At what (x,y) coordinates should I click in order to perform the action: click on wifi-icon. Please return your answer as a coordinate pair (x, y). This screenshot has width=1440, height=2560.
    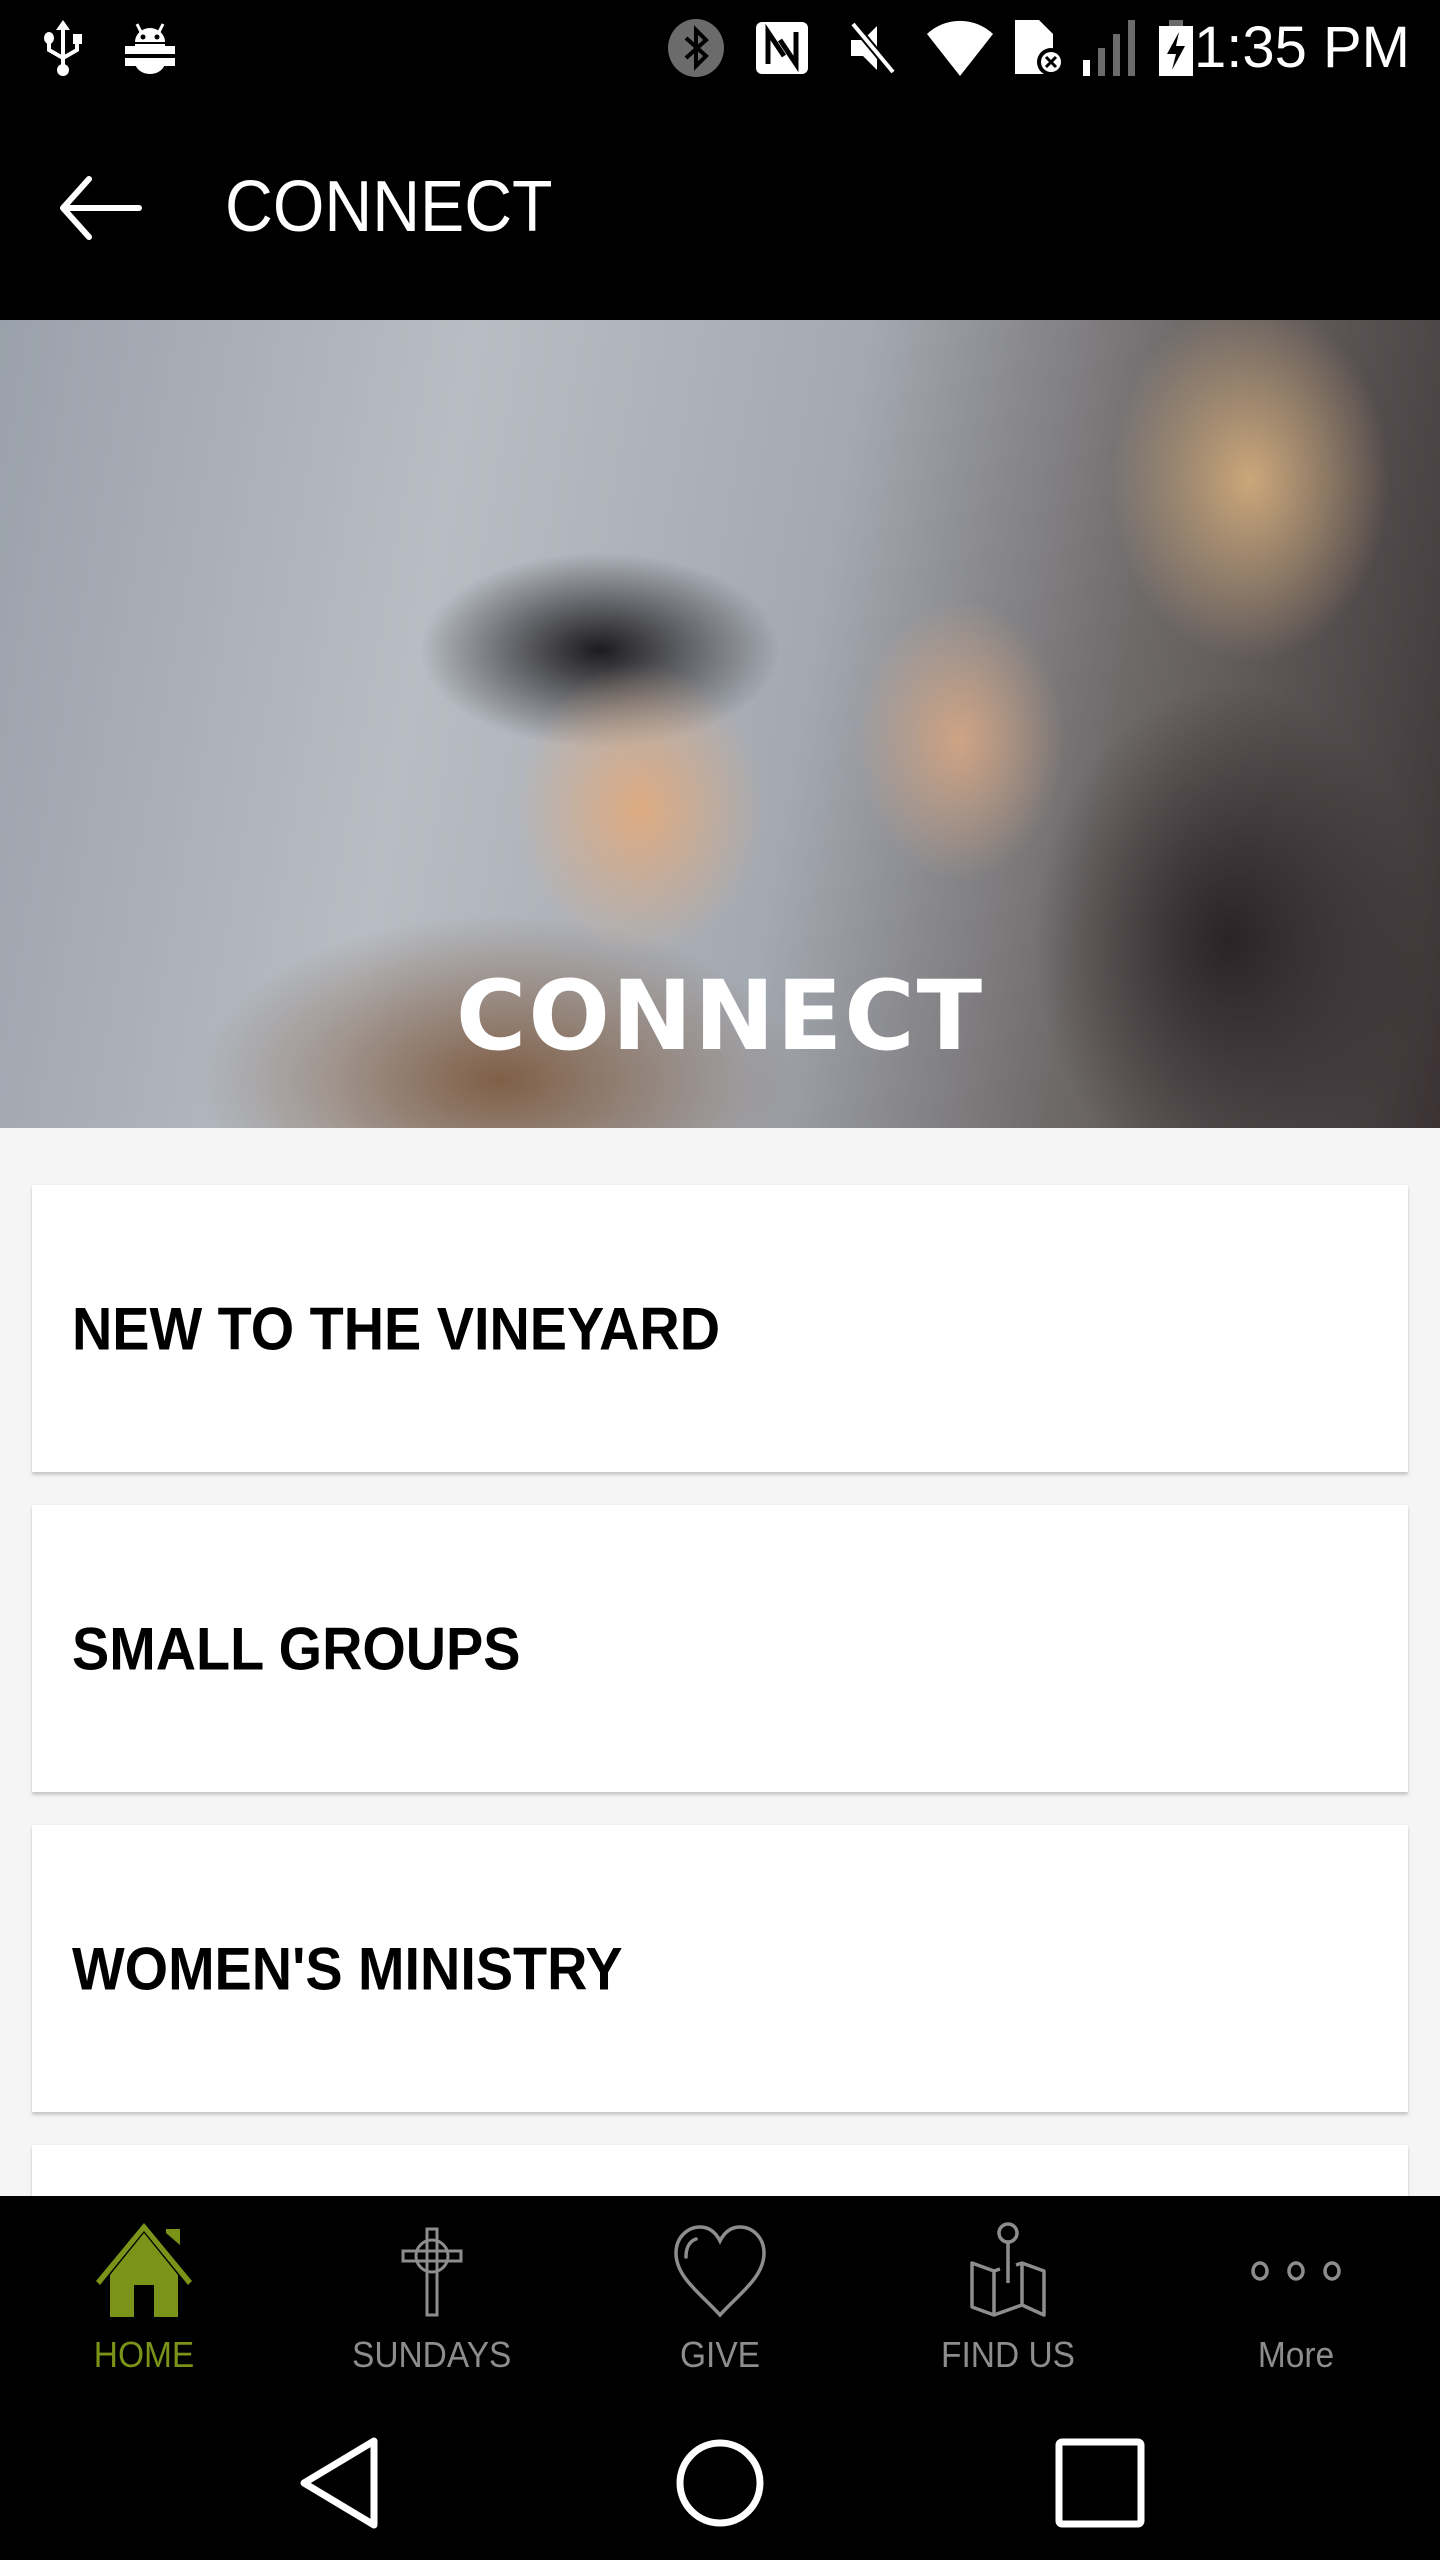
    Looking at the image, I should click on (960, 48).